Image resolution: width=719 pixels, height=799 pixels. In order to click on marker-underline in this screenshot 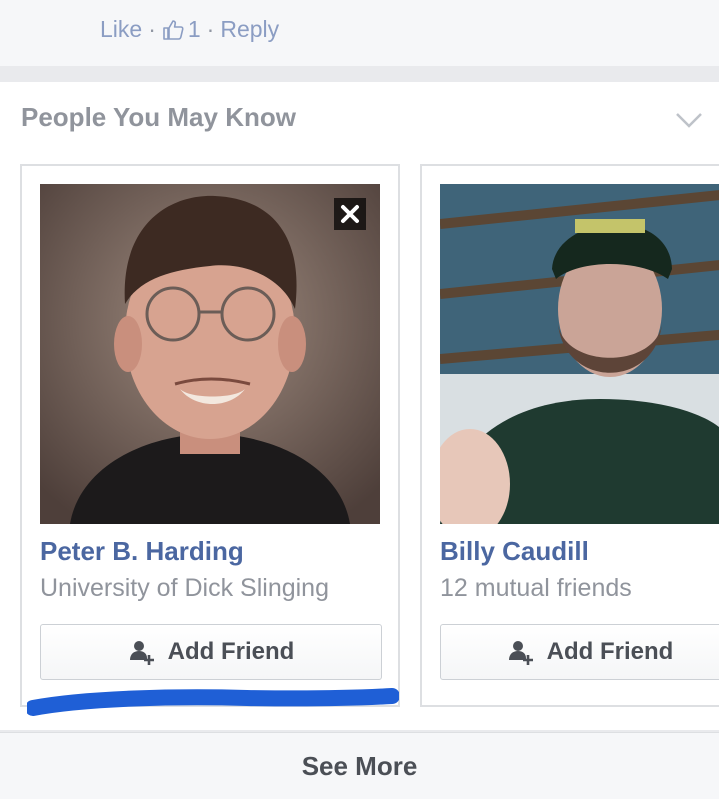, I will do `click(213, 702)`.